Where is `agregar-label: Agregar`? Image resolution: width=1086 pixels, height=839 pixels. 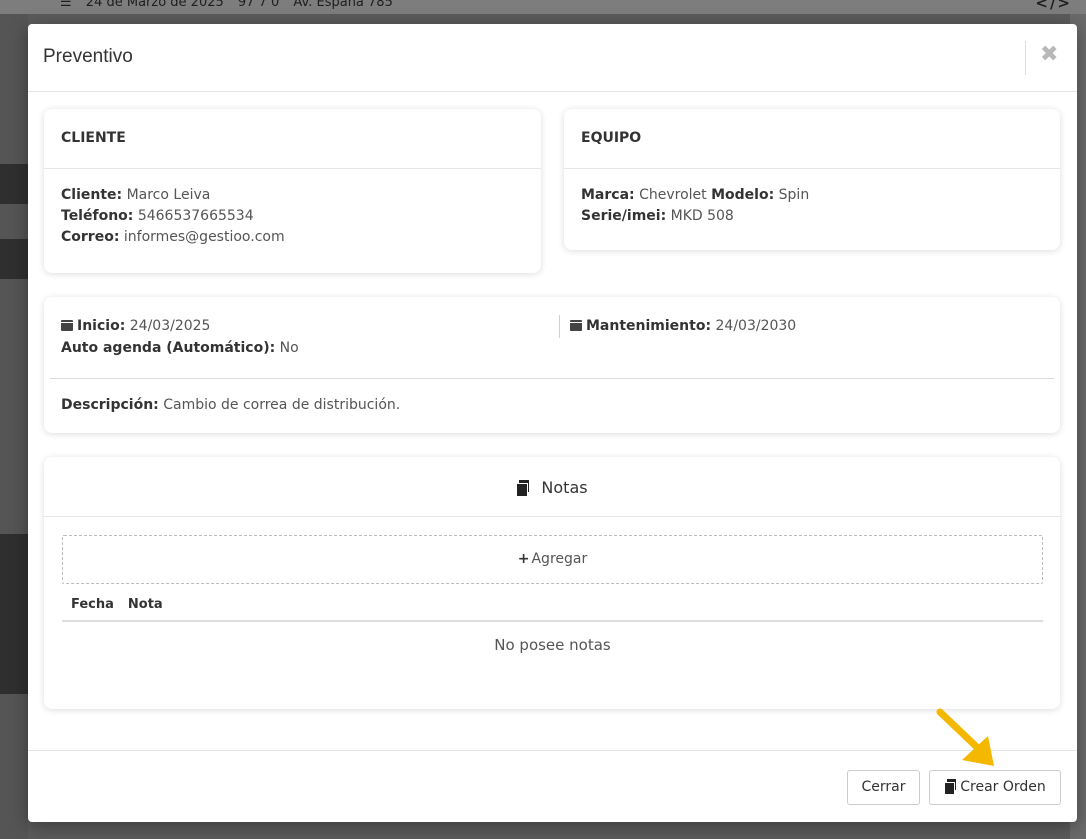 agregar-label: Agregar is located at coordinates (559, 559).